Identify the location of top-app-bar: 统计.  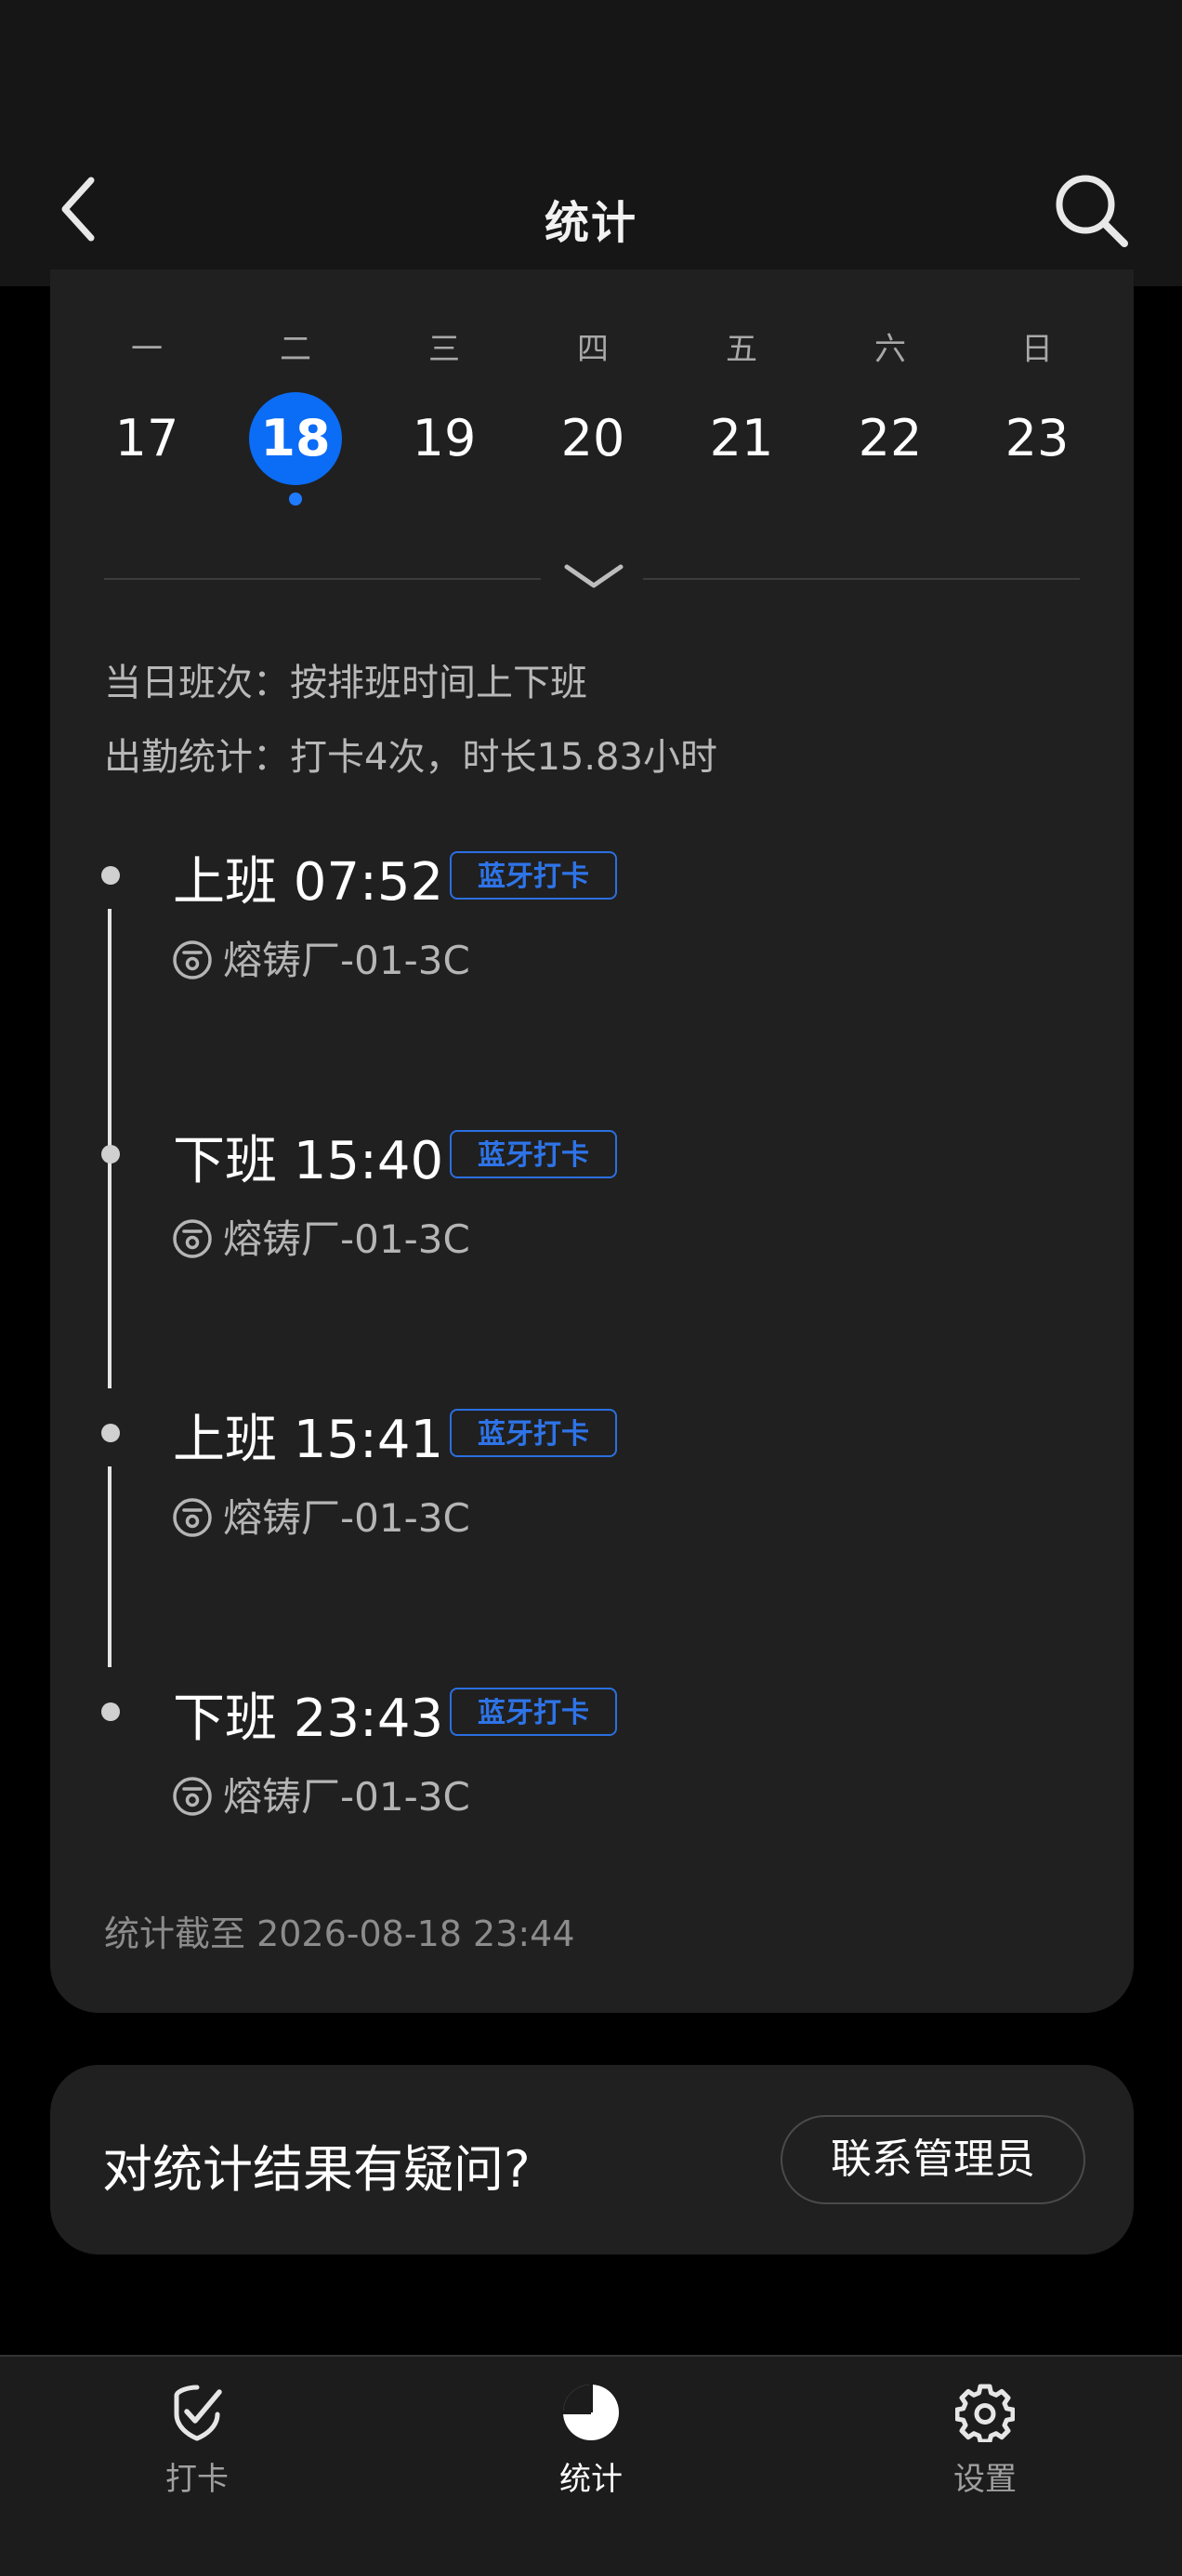
(591, 143).